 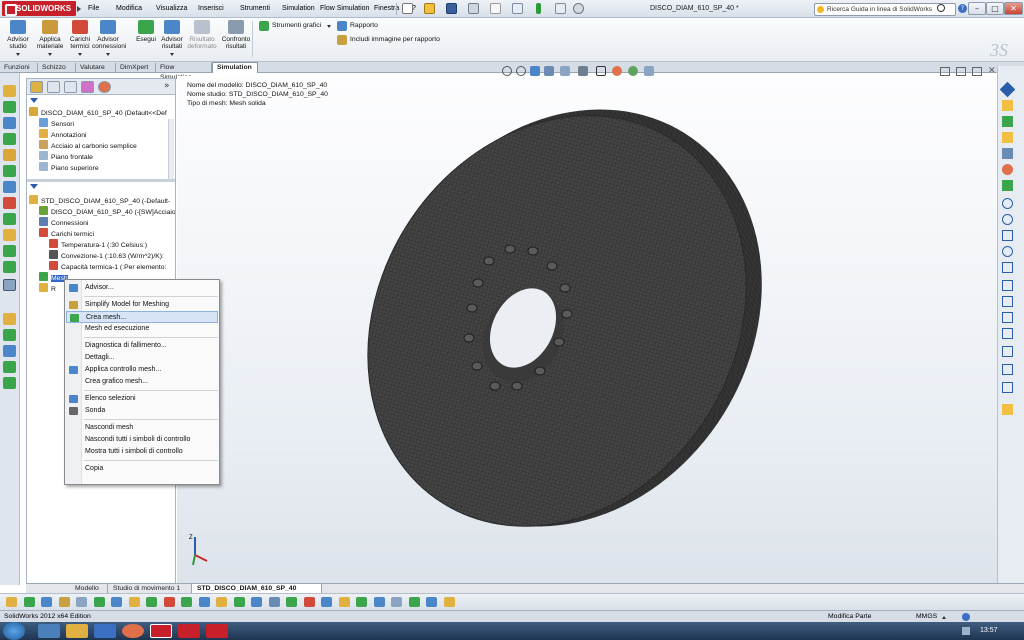 I want to click on bottom-tab: STD_DISCO_DIAM_610_SP_40, so click(x=257, y=588).